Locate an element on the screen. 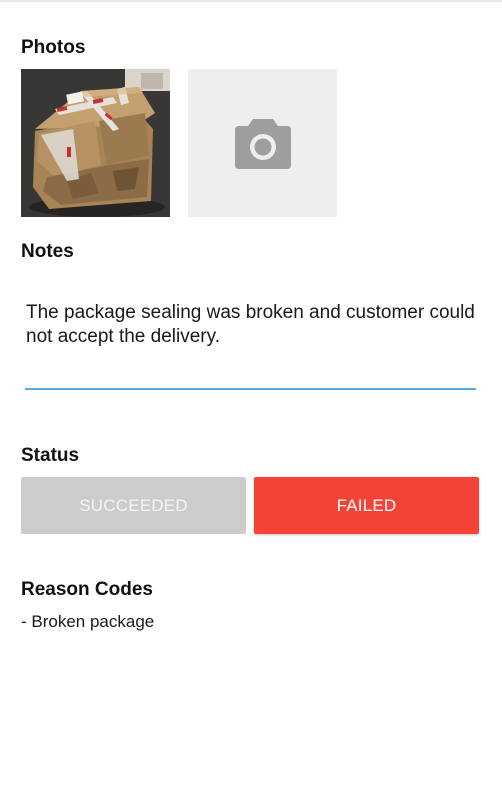 Image resolution: width=502 pixels, height=800 pixels. top-divider is located at coordinates (251, 1).